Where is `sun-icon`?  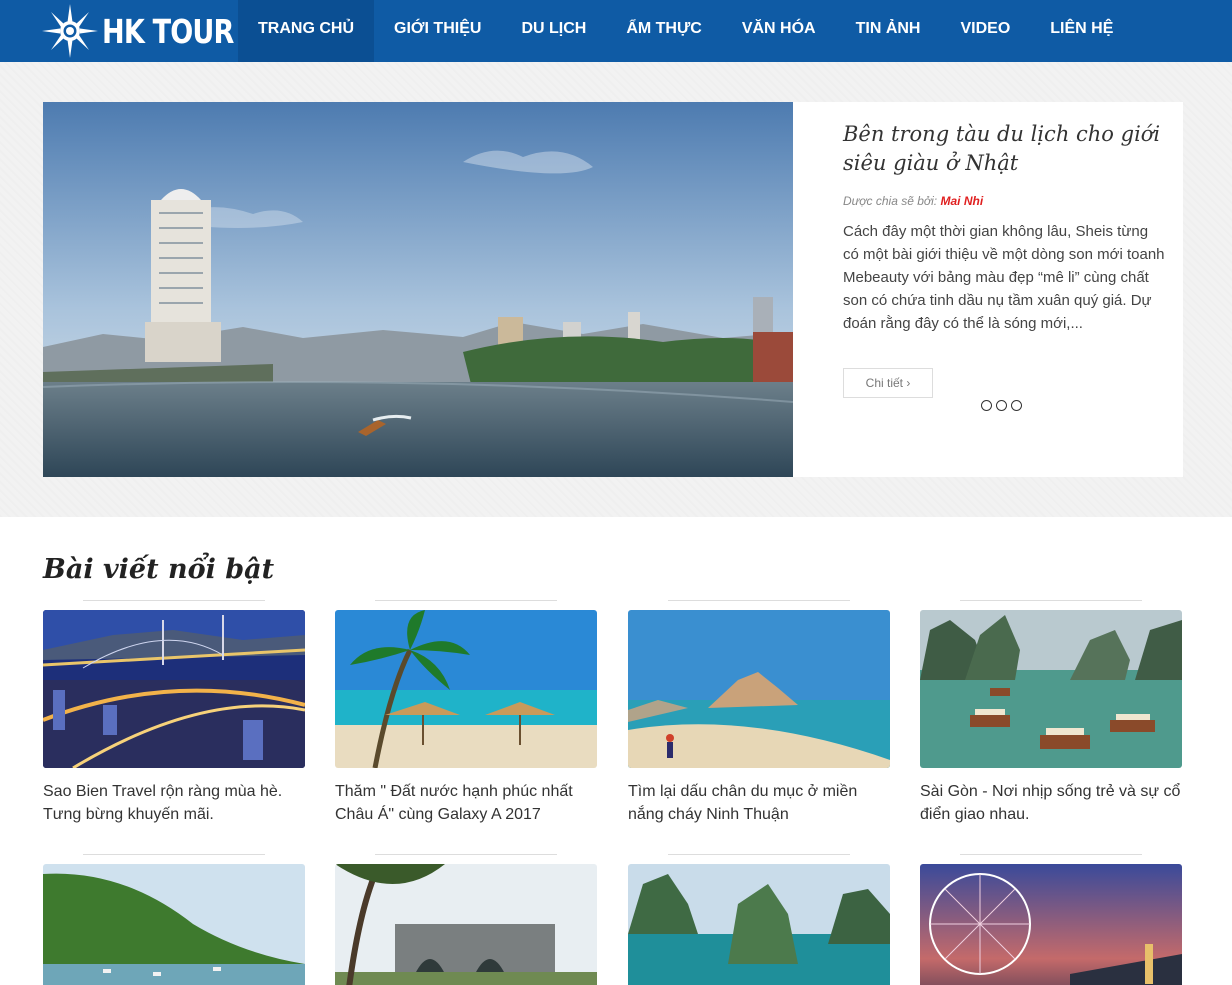 sun-icon is located at coordinates (70, 31).